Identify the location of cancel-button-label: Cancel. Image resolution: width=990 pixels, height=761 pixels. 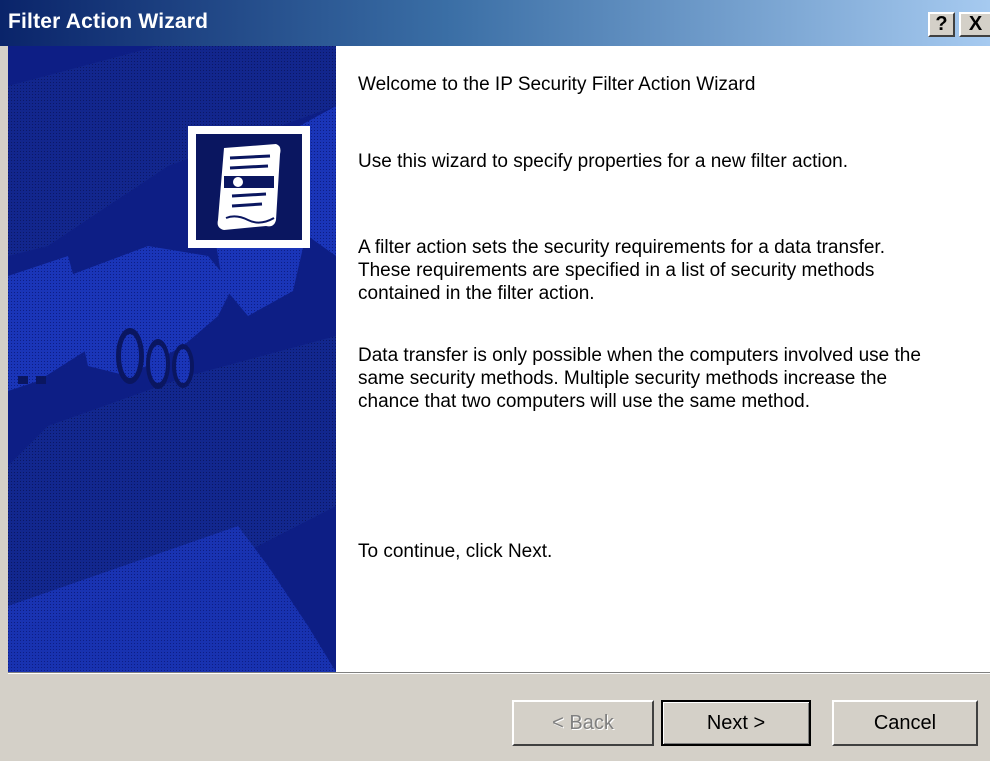
(905, 722).